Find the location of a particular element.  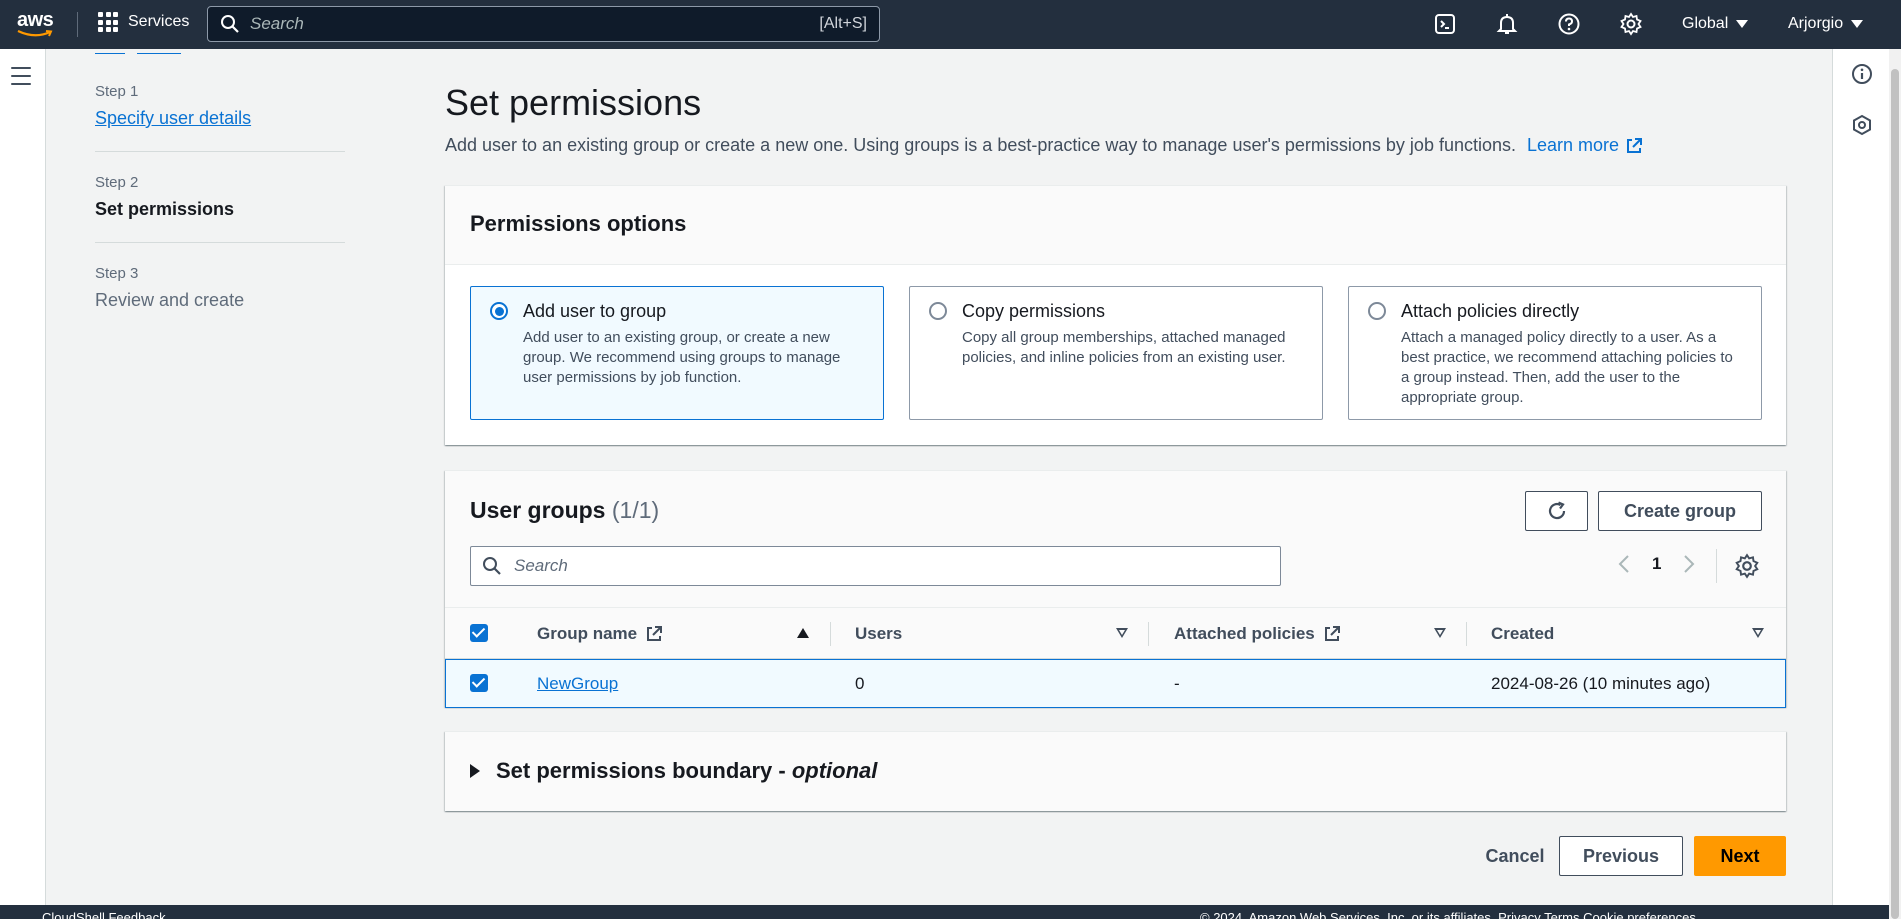

aws-smile-icon is located at coordinates (35, 33).